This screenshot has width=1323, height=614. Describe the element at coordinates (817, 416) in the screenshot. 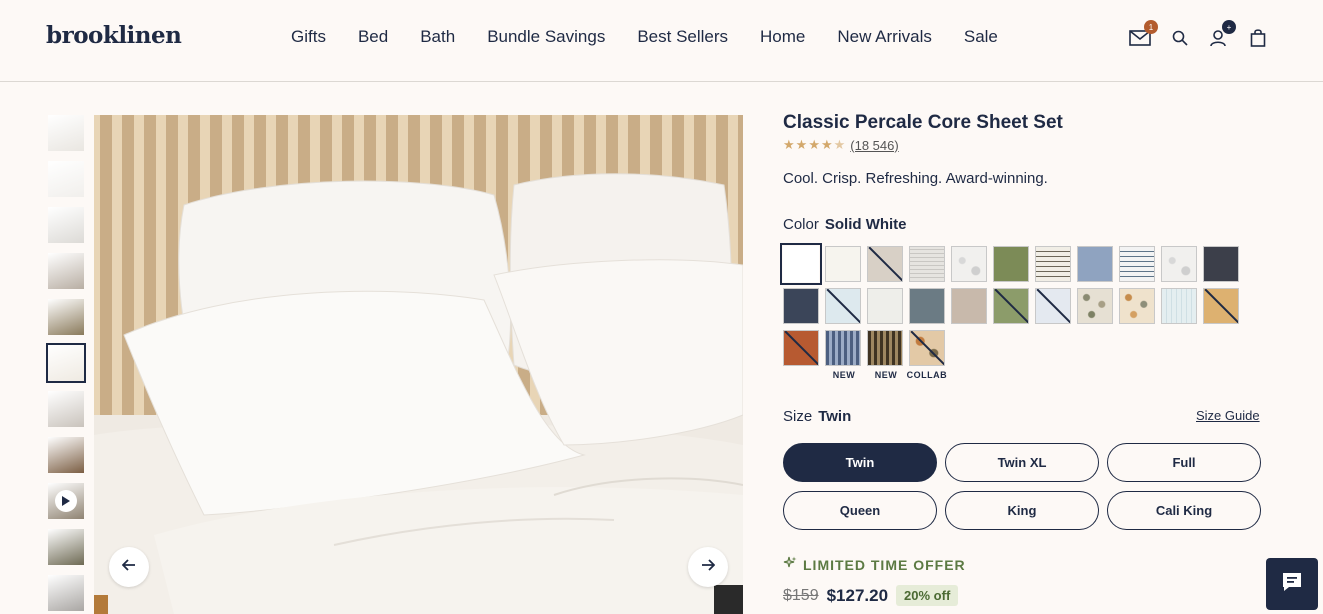

I see `size-selector-label: Size Twin` at that location.